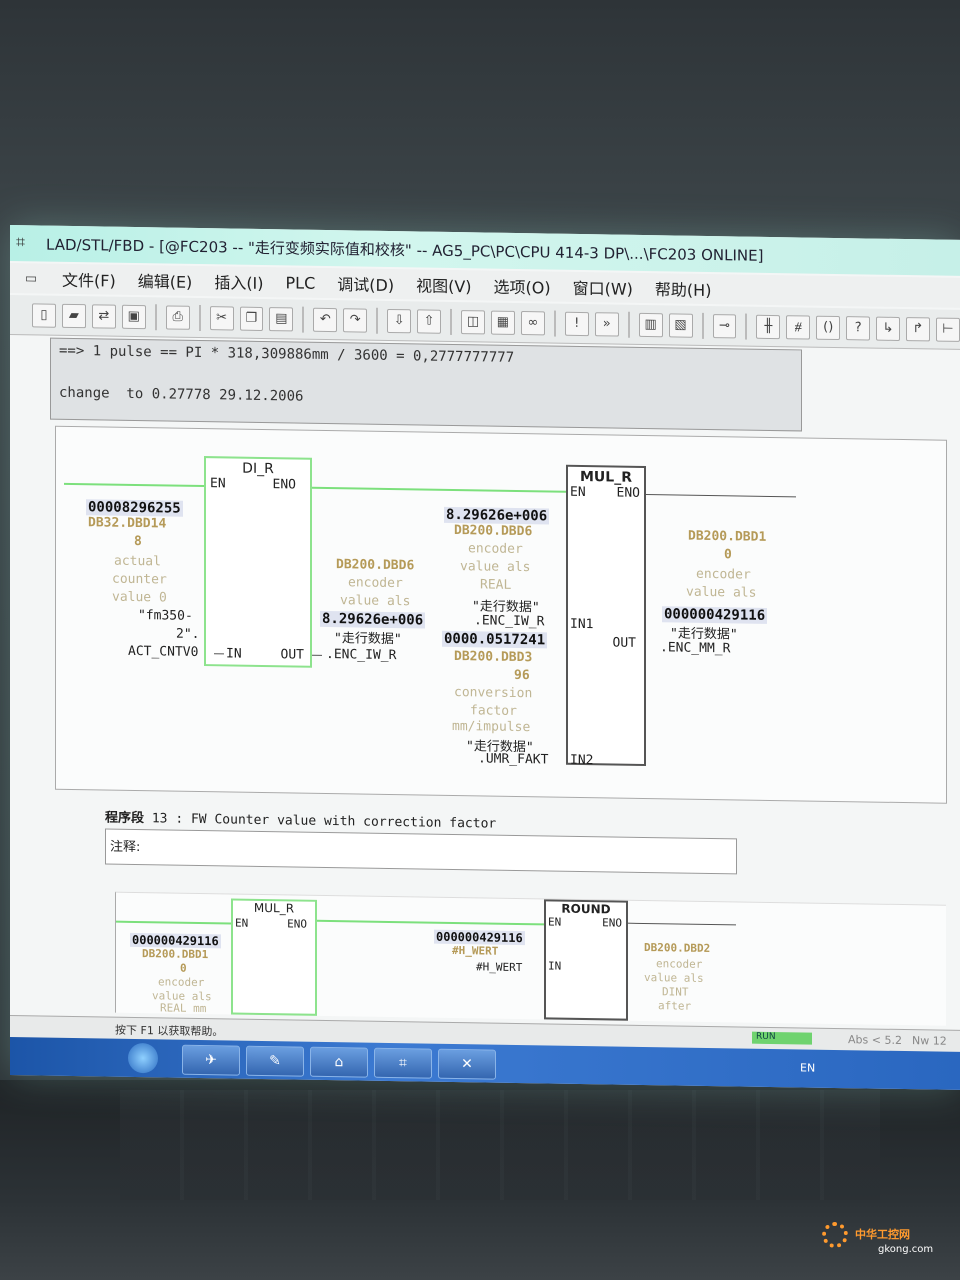 The width and height of the screenshot is (960, 1280). Describe the element at coordinates (355, 320) in the screenshot. I see `redo-icon: ↷` at that location.